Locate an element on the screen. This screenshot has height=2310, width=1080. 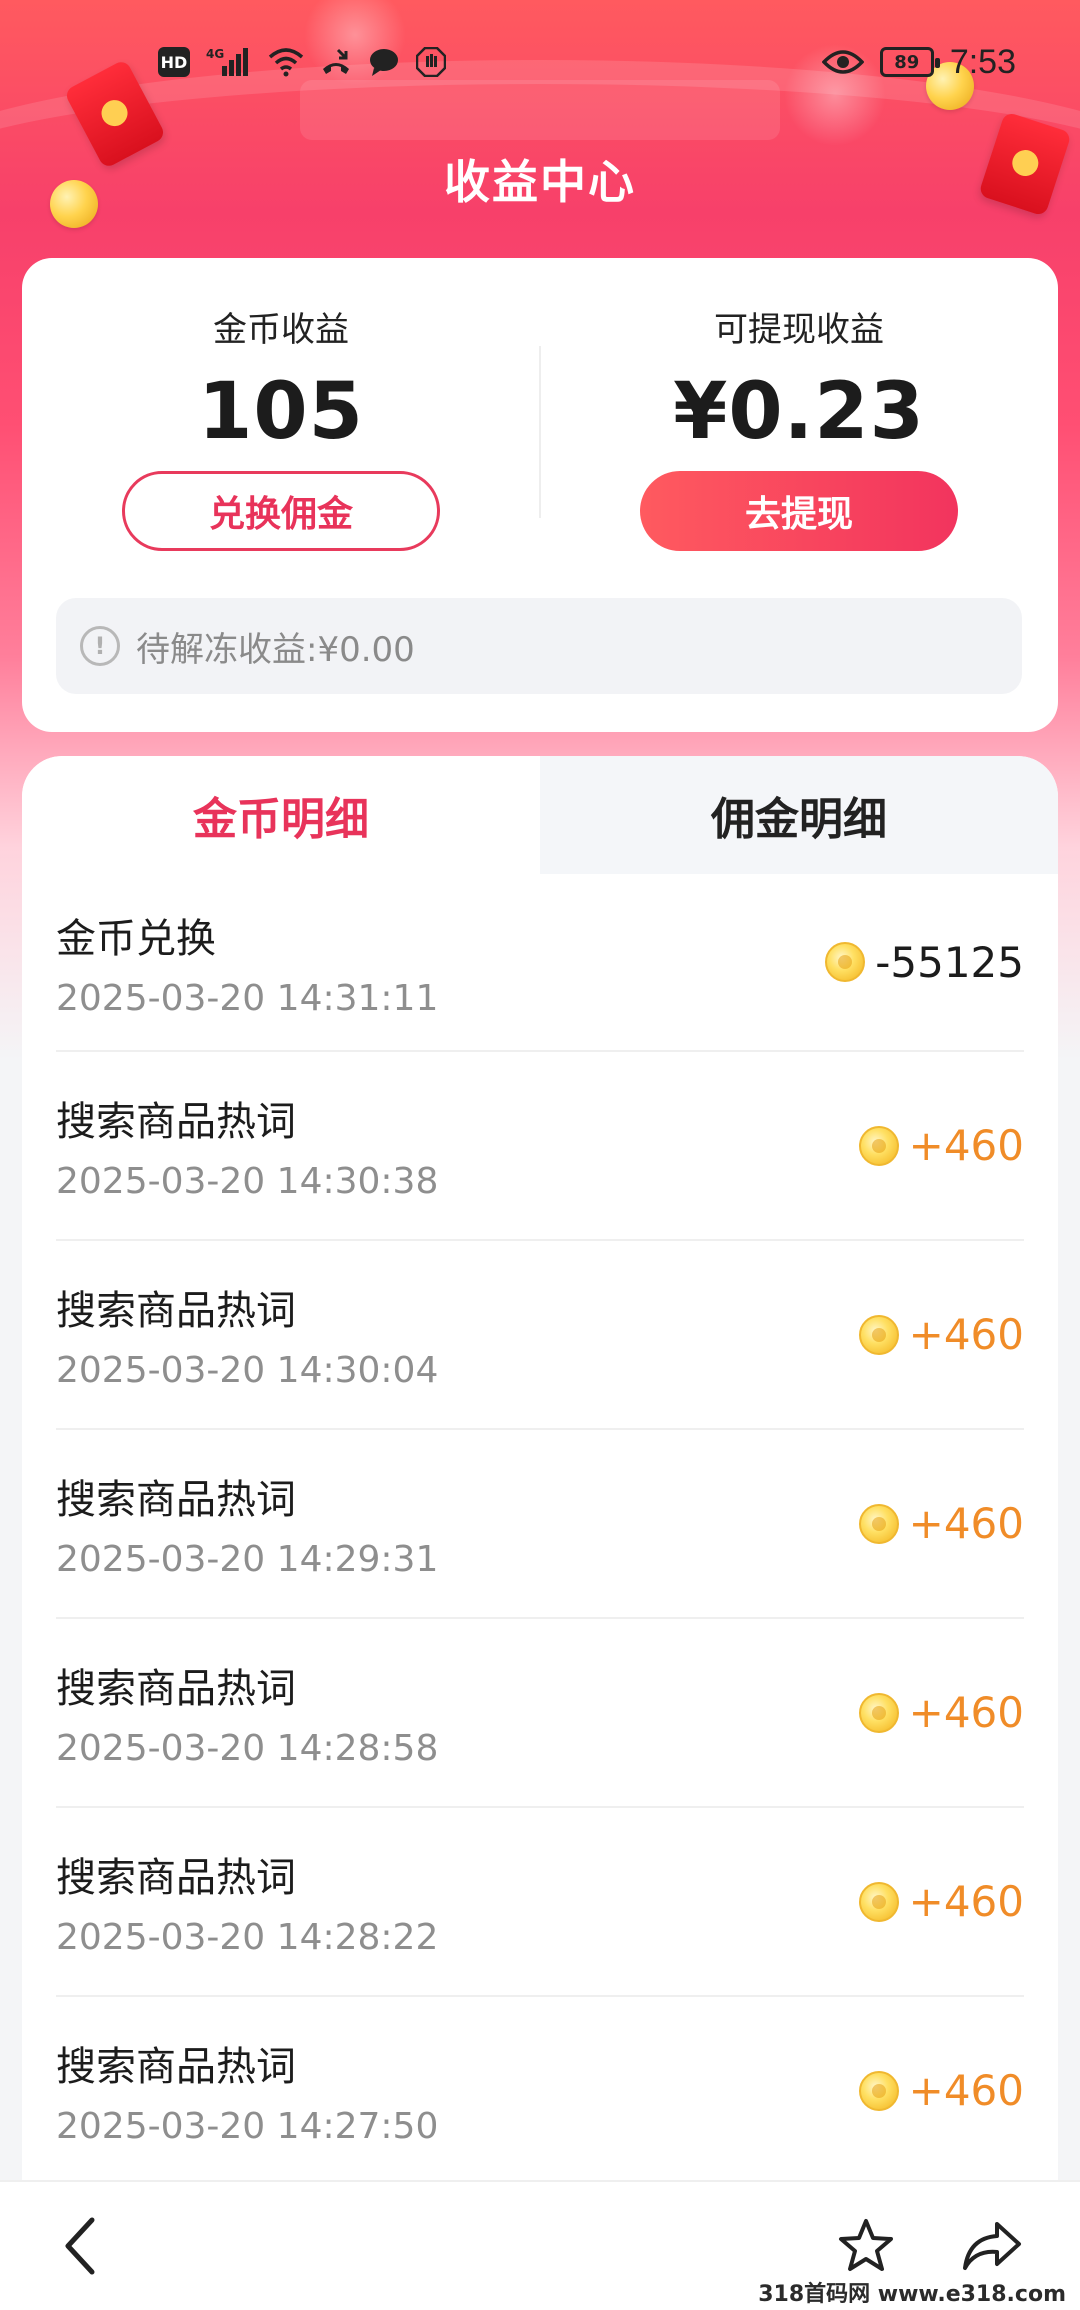
page-title: 收益中心 is located at coordinates (540, 182).